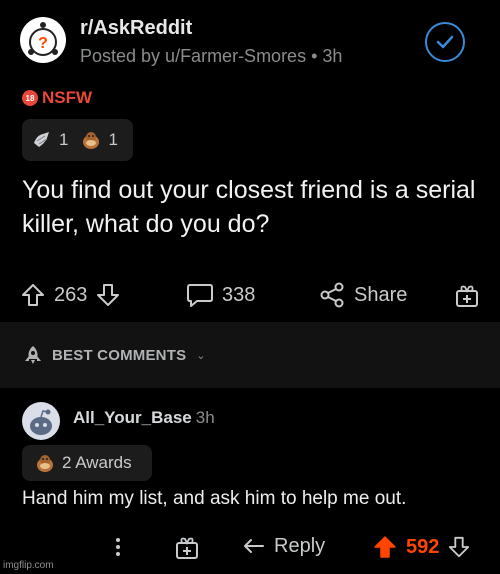  I want to click on comment-actions: Reply 592, so click(250, 548).